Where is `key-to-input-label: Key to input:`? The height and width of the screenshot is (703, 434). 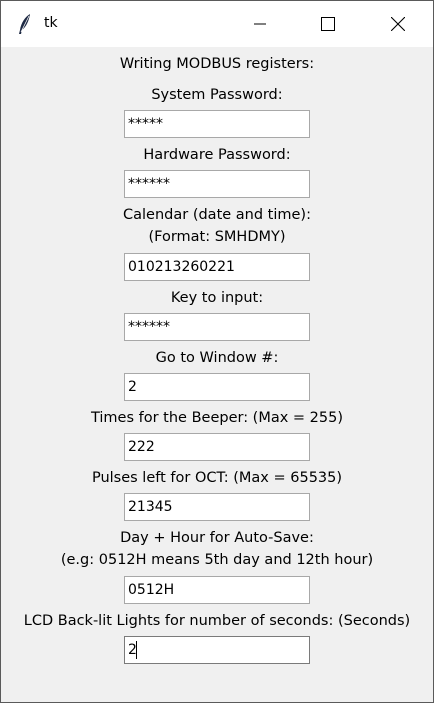
key-to-input-label: Key to input: is located at coordinates (217, 298).